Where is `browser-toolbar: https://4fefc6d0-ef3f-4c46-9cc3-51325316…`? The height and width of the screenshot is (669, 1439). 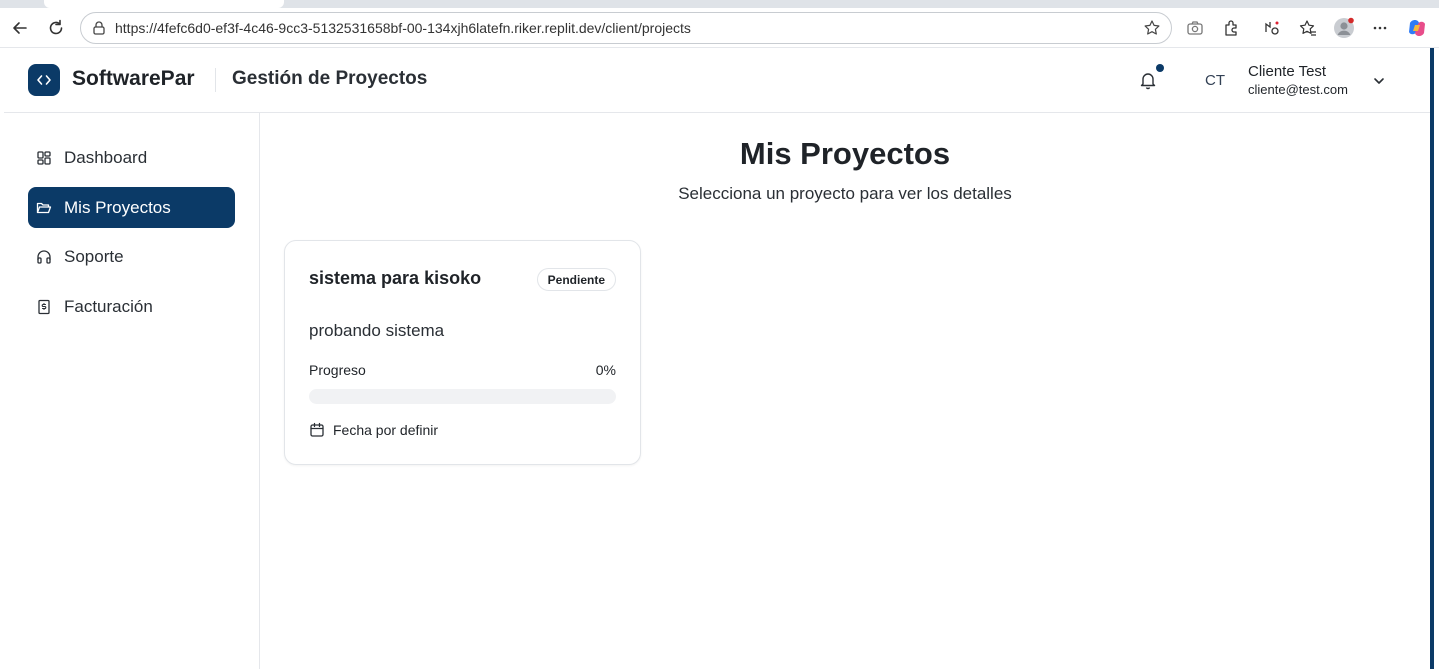 browser-toolbar: https://4fefc6d0-ef3f-4c46-9cc3-51325316… is located at coordinates (719, 28).